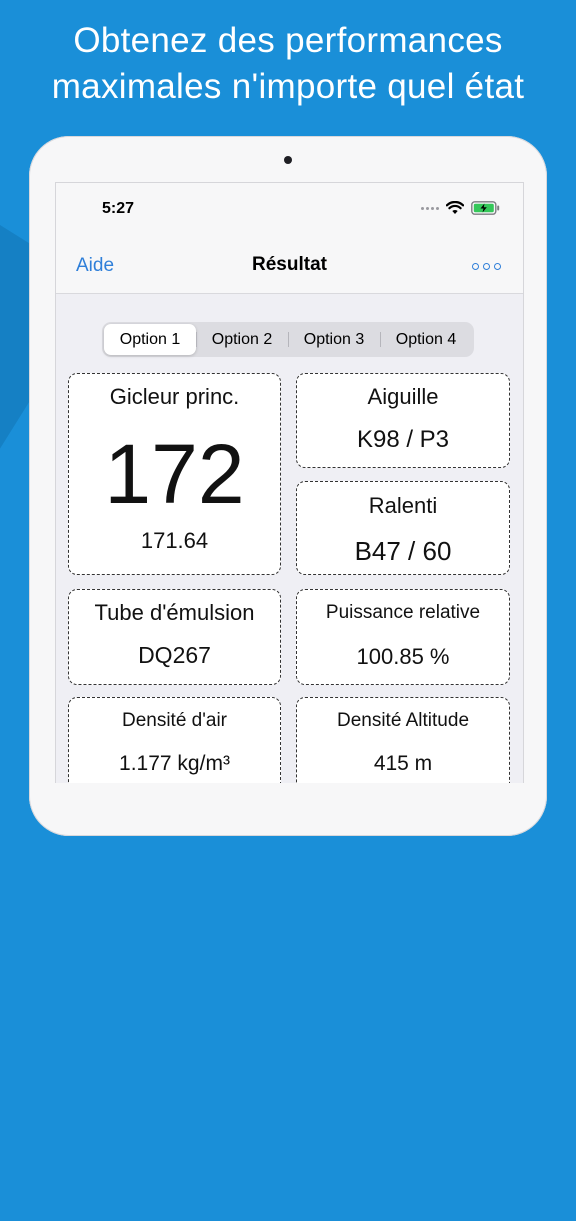 The height and width of the screenshot is (1221, 576). Describe the element at coordinates (174, 612) in the screenshot. I see `emulsion-tube-label: Tube d'émulsion` at that location.